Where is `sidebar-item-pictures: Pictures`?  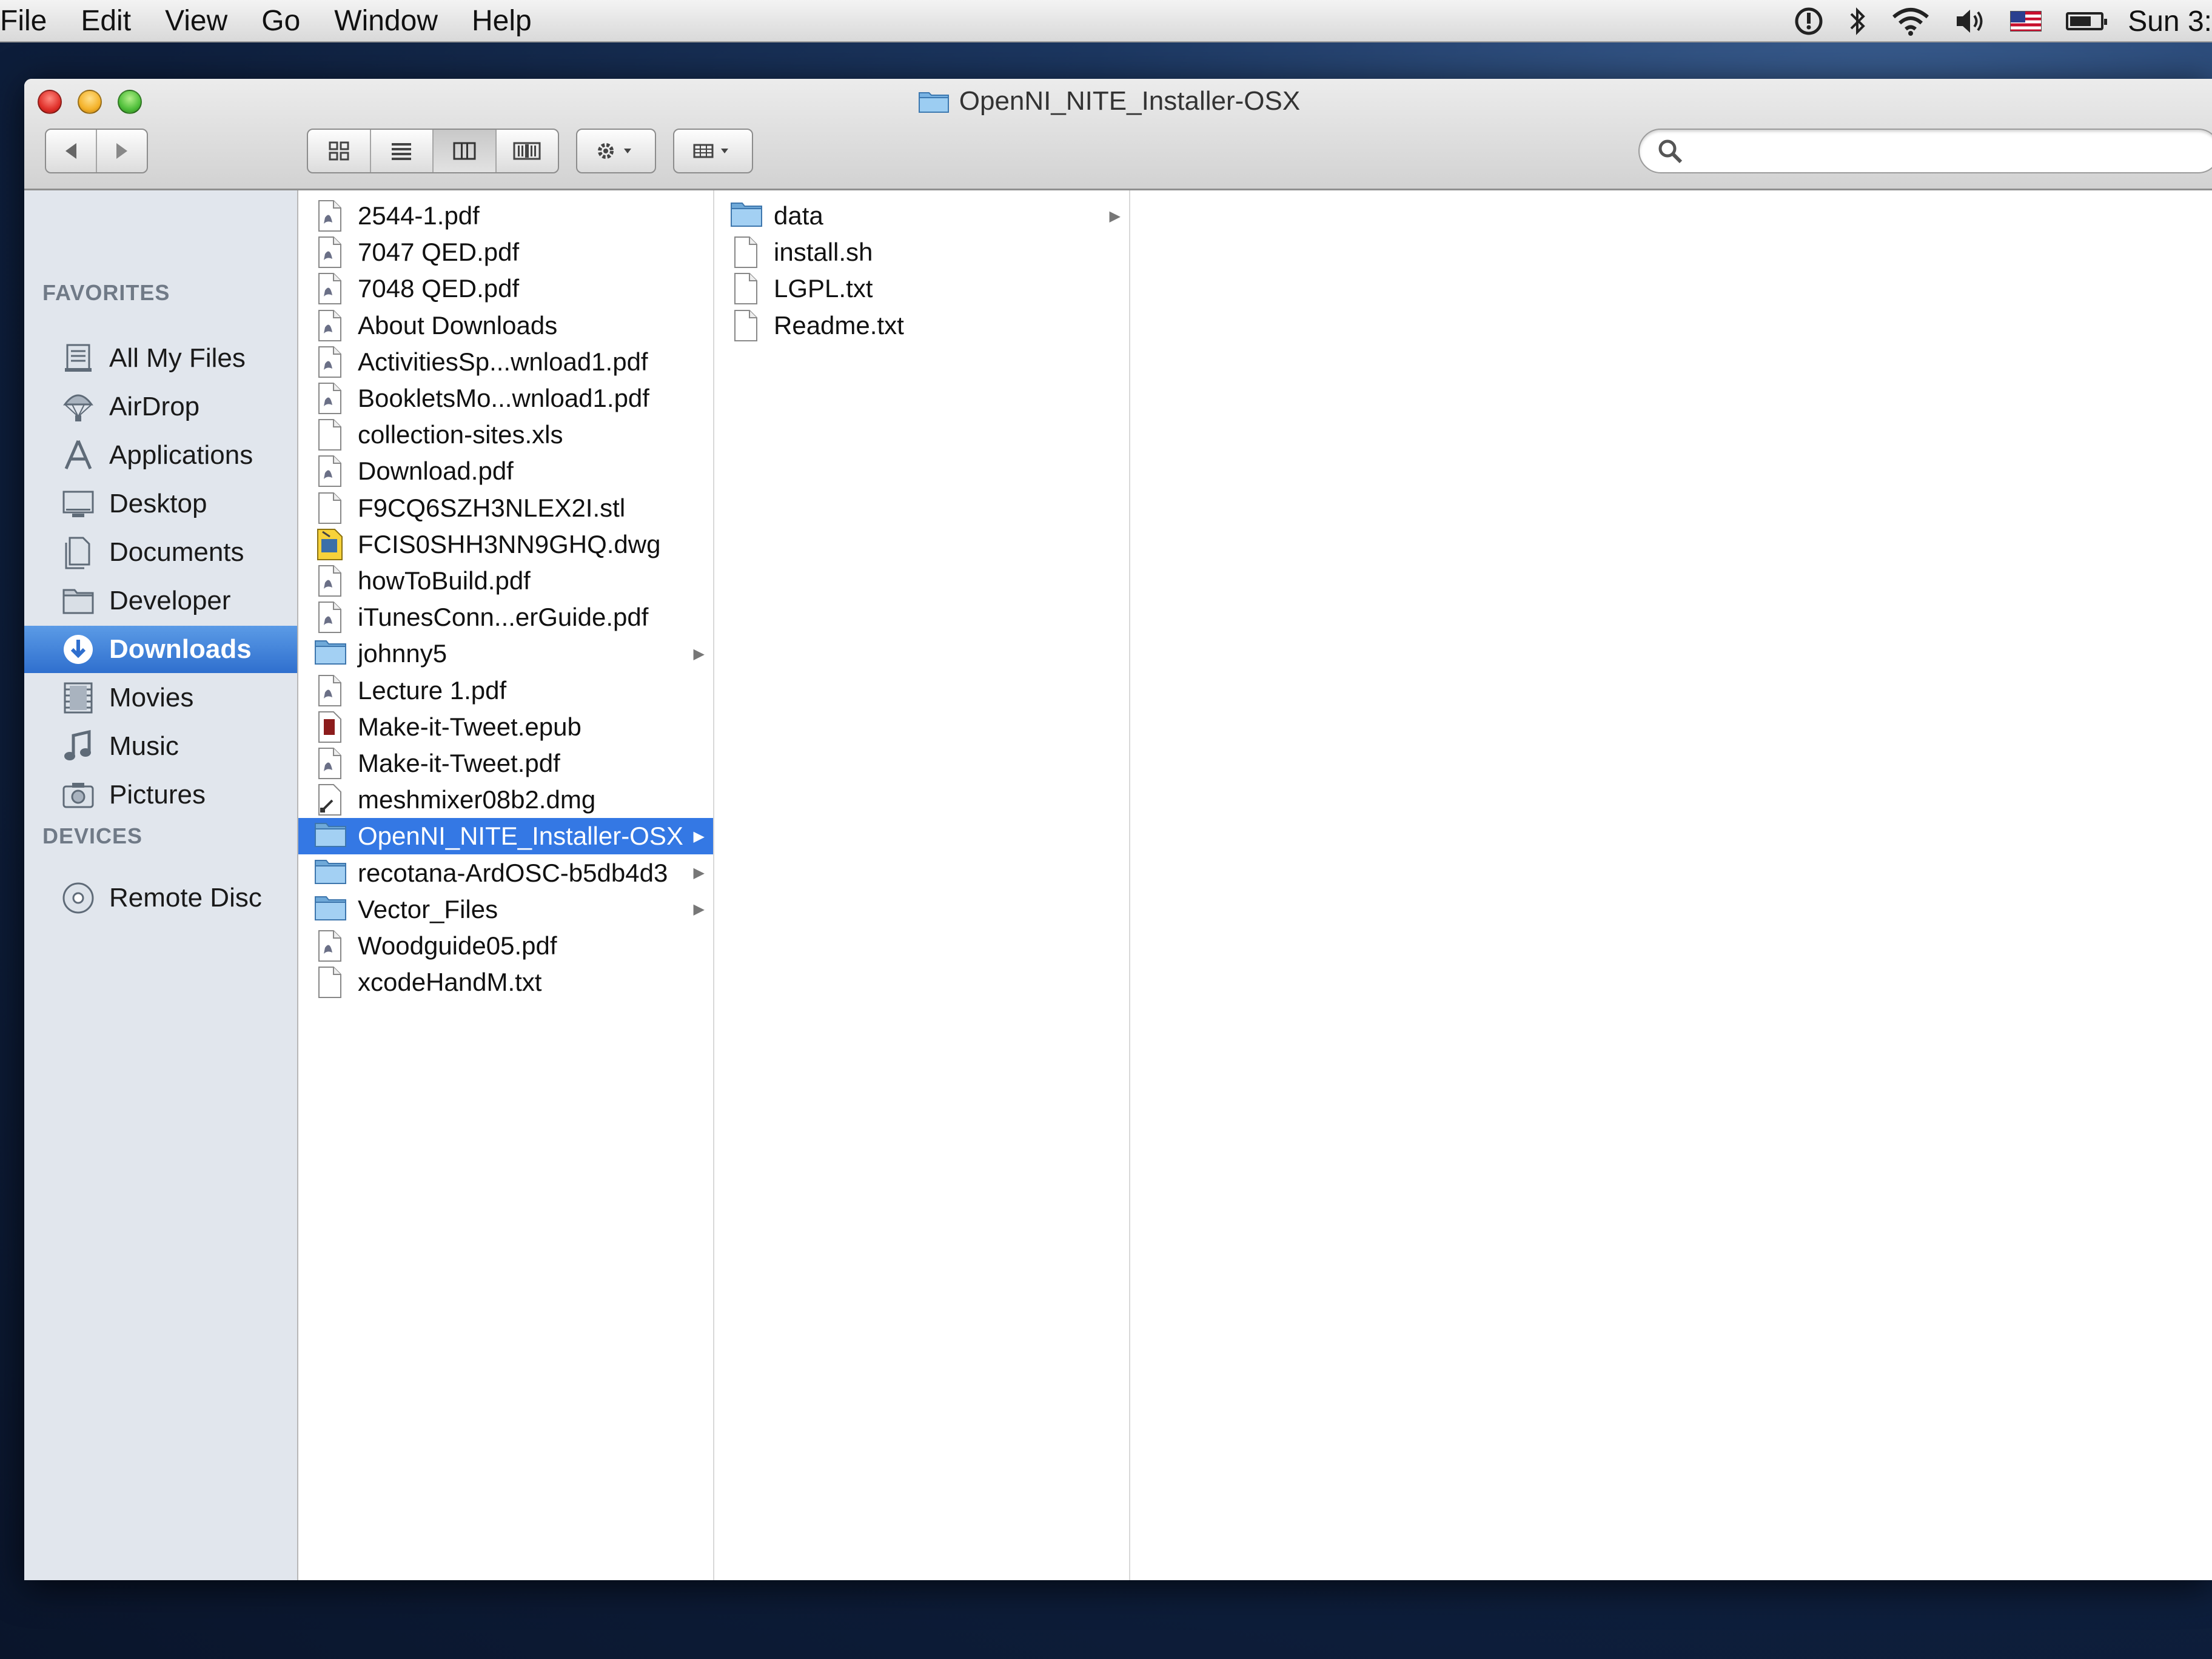 sidebar-item-pictures: Pictures is located at coordinates (160, 795).